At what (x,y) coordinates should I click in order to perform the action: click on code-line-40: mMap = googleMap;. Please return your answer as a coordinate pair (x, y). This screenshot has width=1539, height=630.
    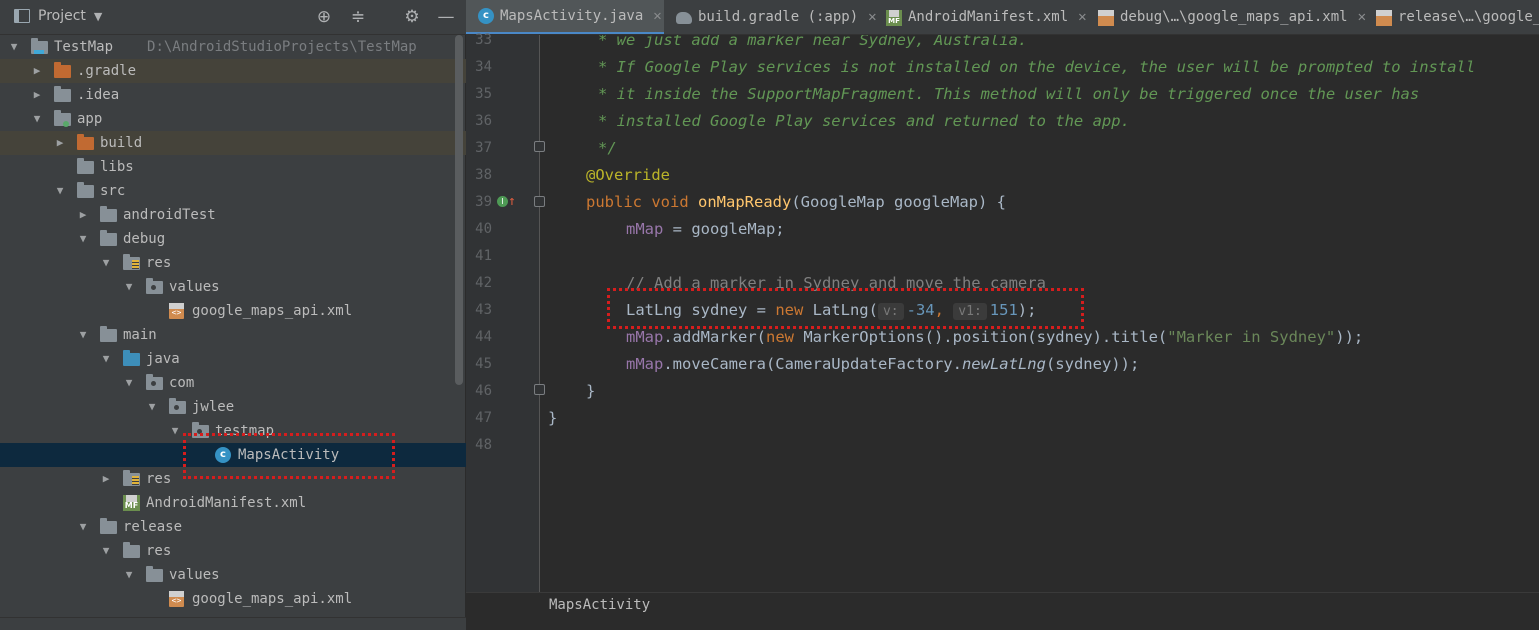
    Looking at the image, I should click on (705, 229).